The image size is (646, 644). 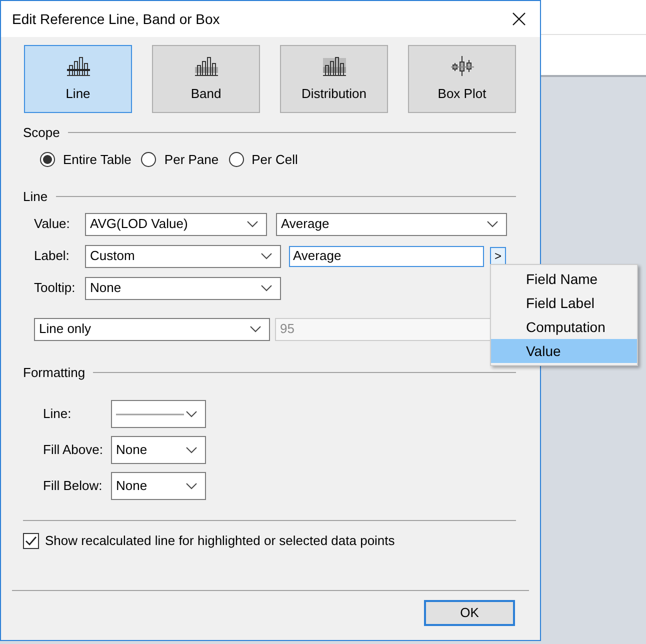 I want to click on insert-button: >, so click(x=498, y=256).